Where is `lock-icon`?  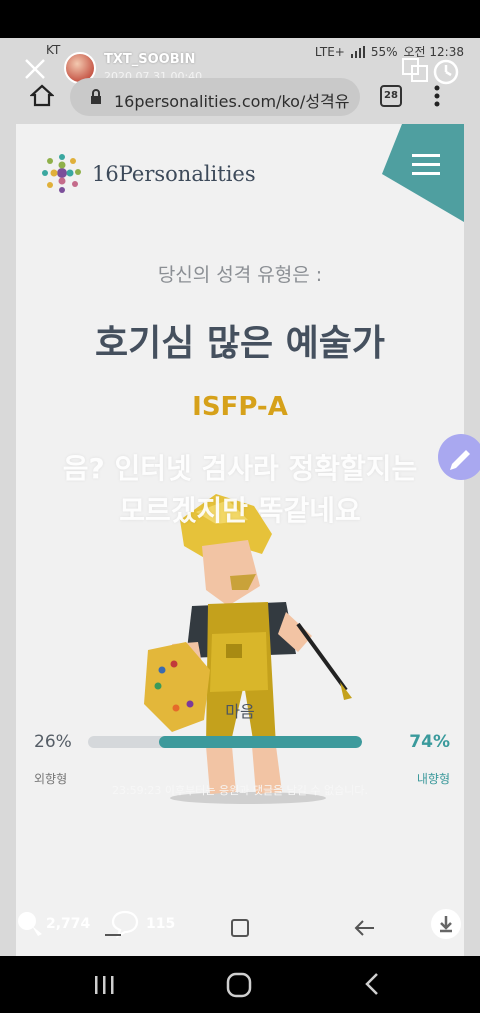 lock-icon is located at coordinates (96, 96).